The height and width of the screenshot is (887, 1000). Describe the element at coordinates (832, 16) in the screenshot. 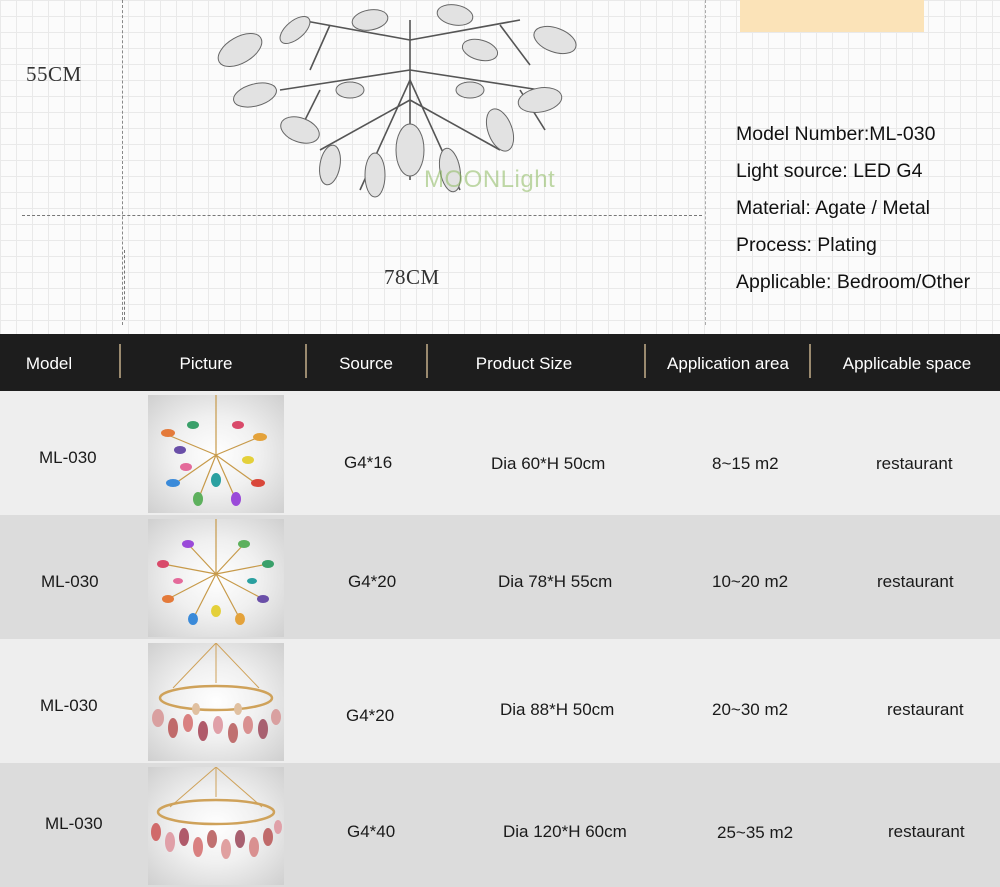

I see `color-swatch` at that location.